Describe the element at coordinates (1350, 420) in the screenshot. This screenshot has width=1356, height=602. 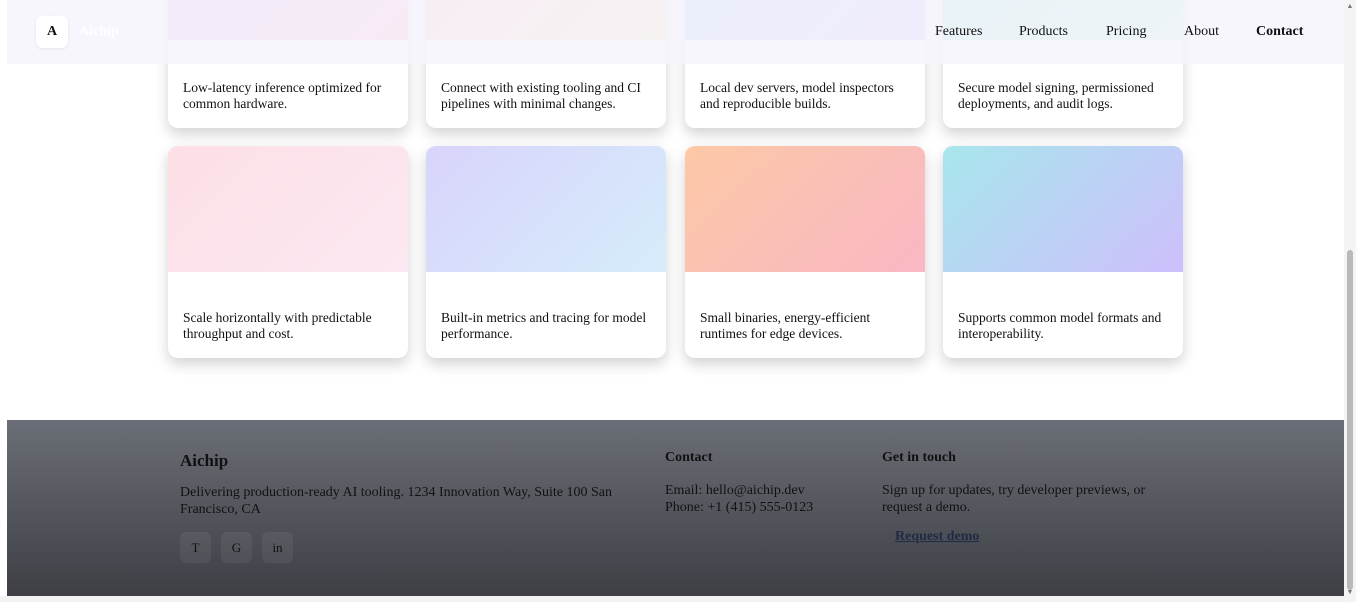
I see `scrollbar-thumb` at that location.